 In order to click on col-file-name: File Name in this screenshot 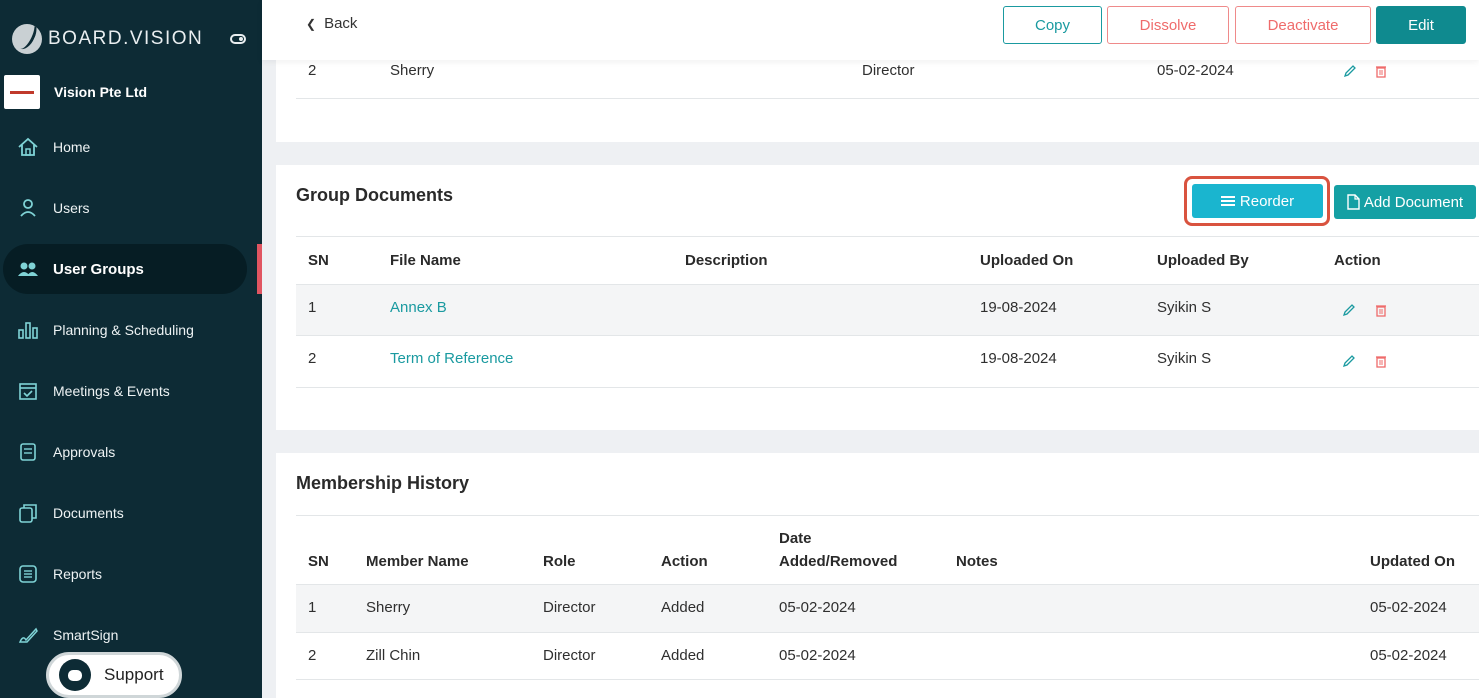, I will do `click(425, 260)`.